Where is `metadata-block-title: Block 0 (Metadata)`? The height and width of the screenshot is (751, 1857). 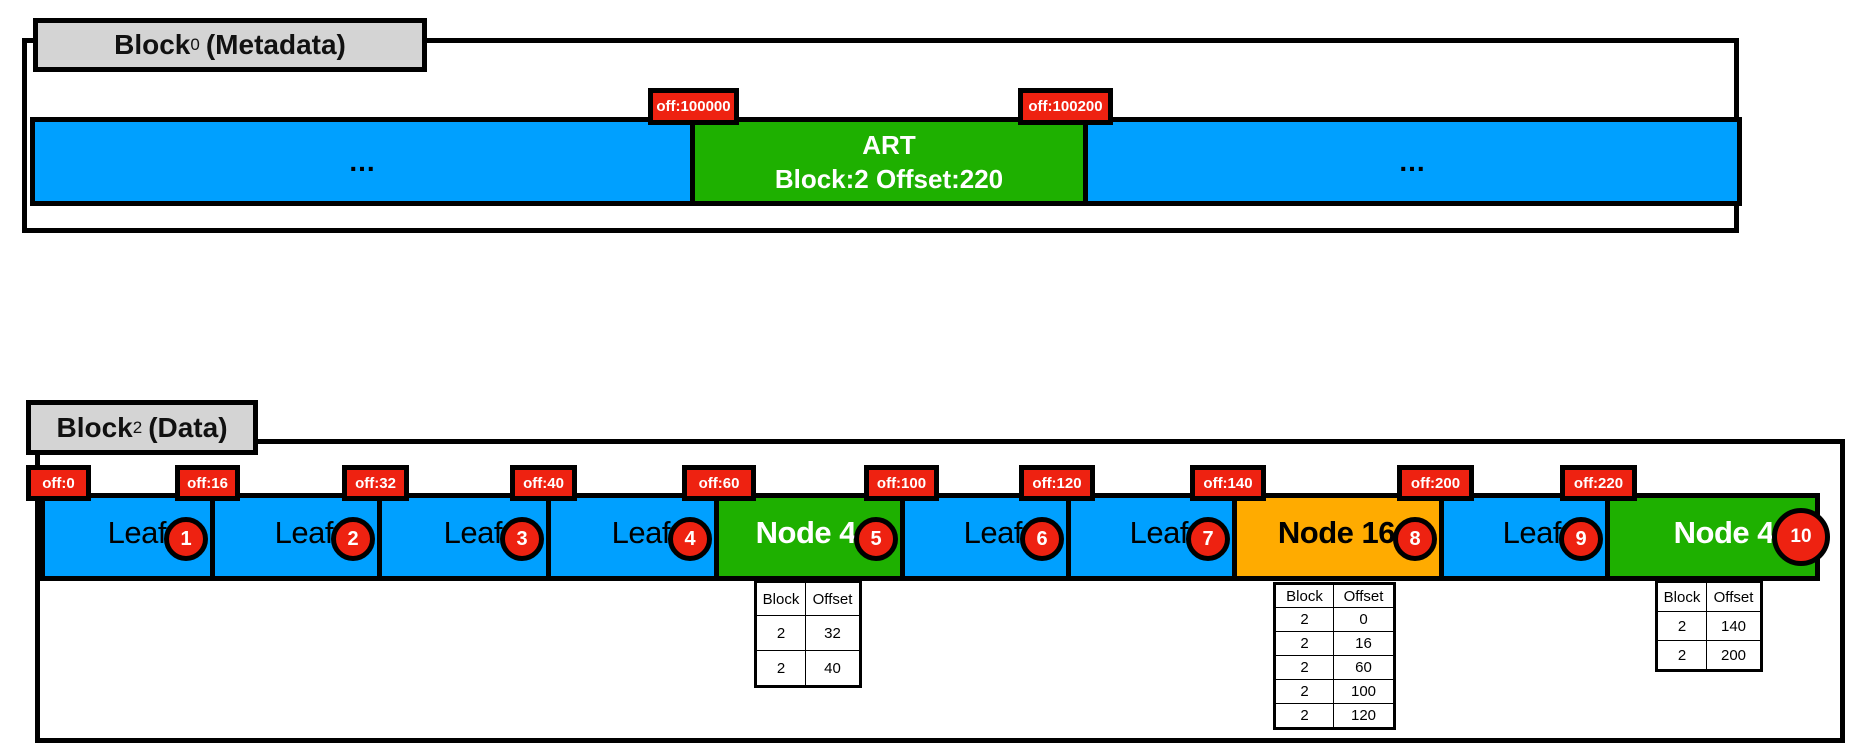 metadata-block-title: Block 0 (Metadata) is located at coordinates (230, 45).